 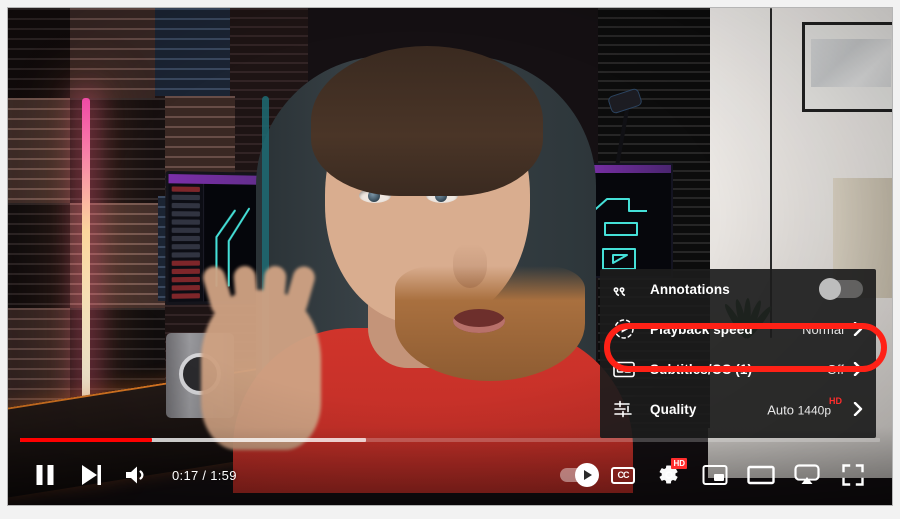 I want to click on autoplay-toggle-knob, so click(x=587, y=475).